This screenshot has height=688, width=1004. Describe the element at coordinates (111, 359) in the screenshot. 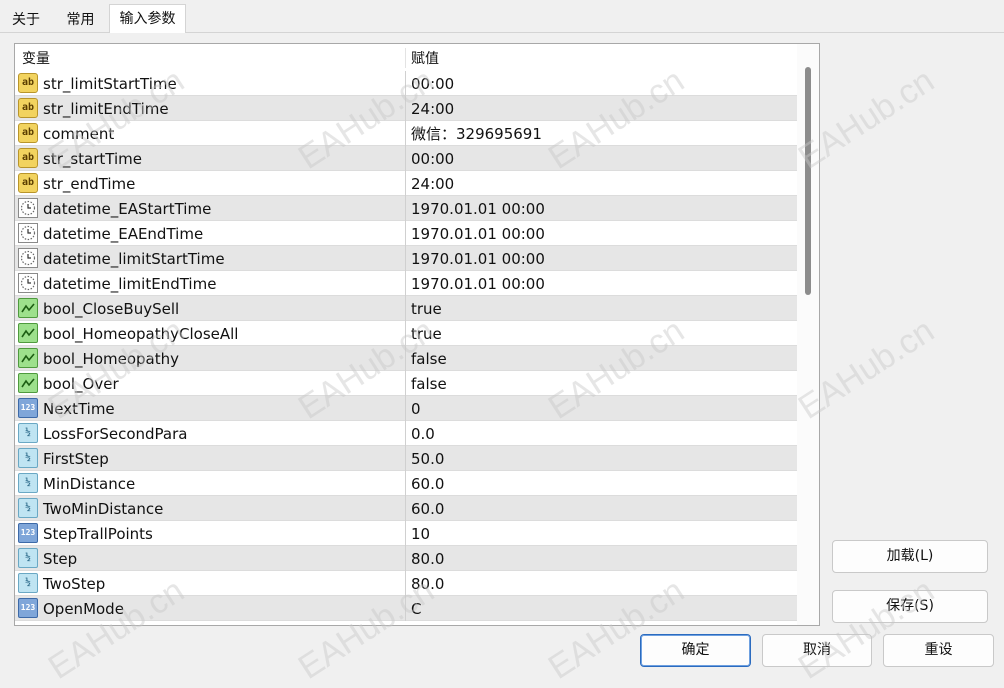

I see `parameter-name: bool_Homeopathy` at that location.